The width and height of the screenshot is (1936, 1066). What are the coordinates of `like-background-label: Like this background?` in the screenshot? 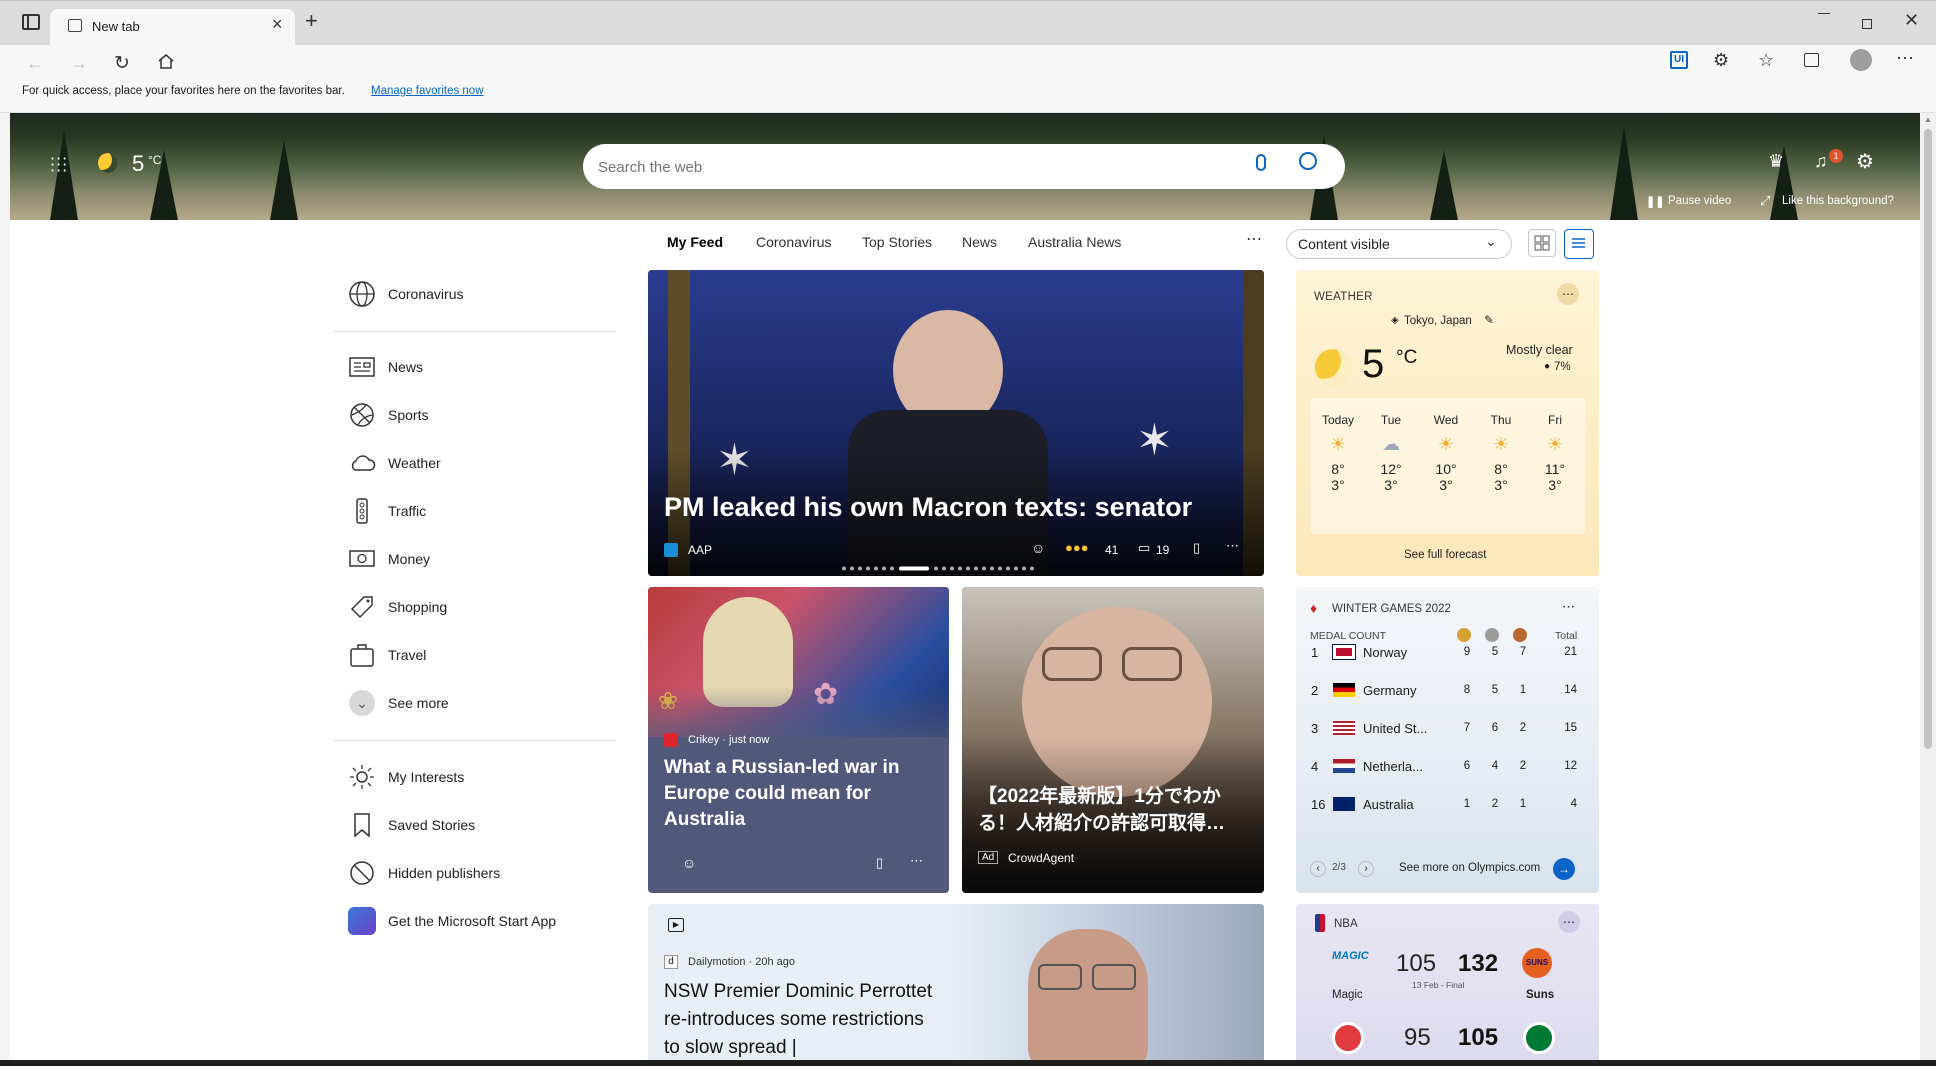 It's located at (1838, 201).